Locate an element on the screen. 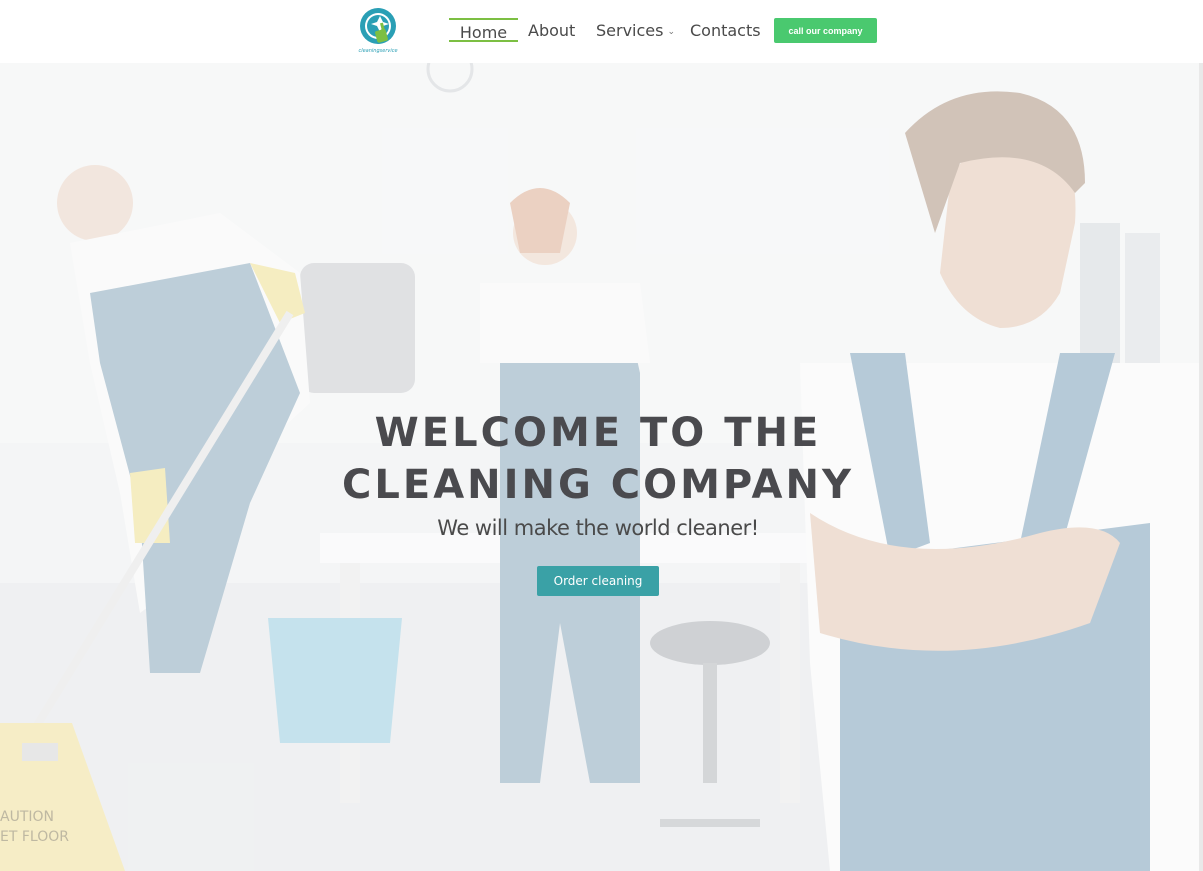  company-logo: cleaningservice is located at coordinates (378, 31).